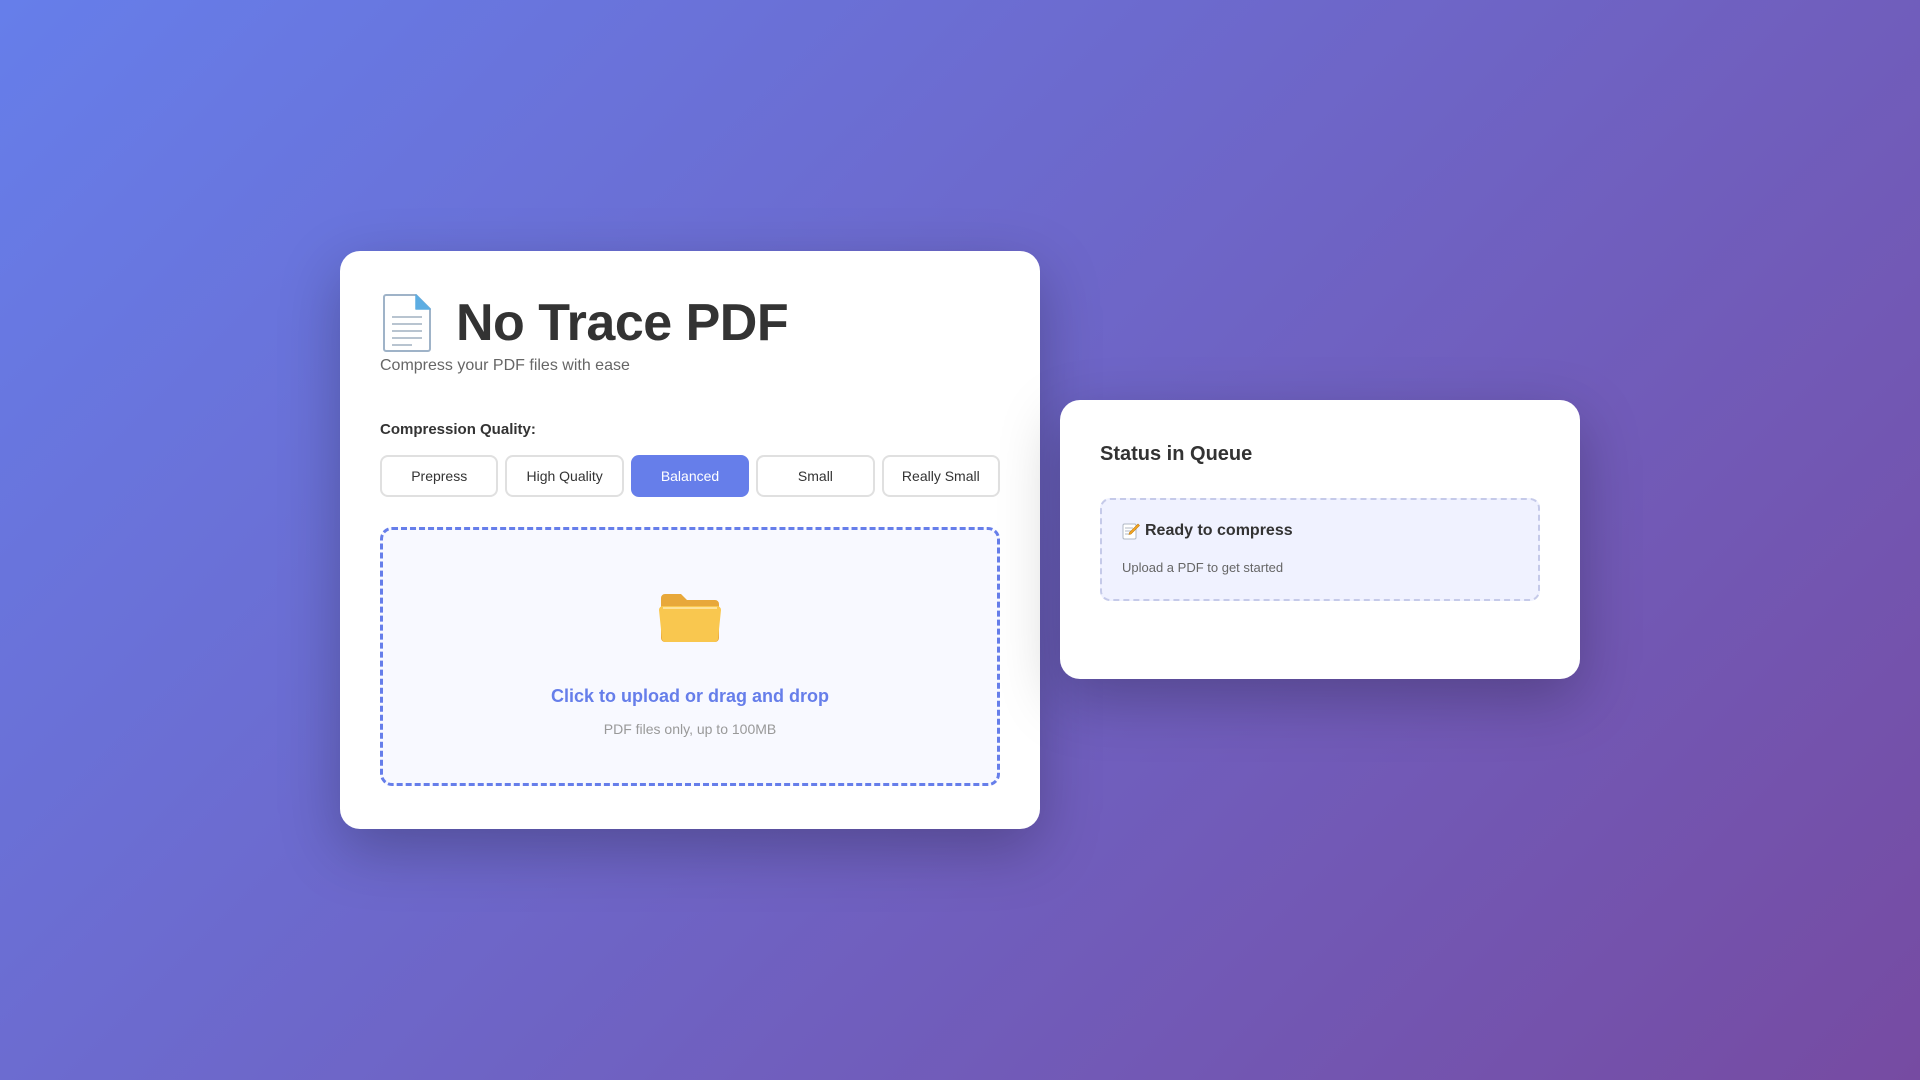  I want to click on status-heading: Ready to compress, so click(1219, 530).